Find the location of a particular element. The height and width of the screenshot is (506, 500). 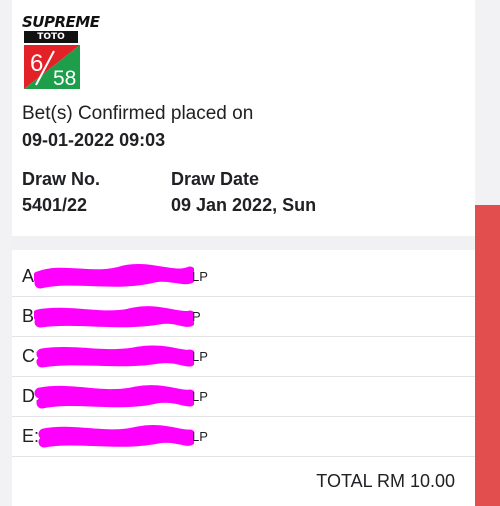

bet-row-e: E: LP is located at coordinates (243, 436).